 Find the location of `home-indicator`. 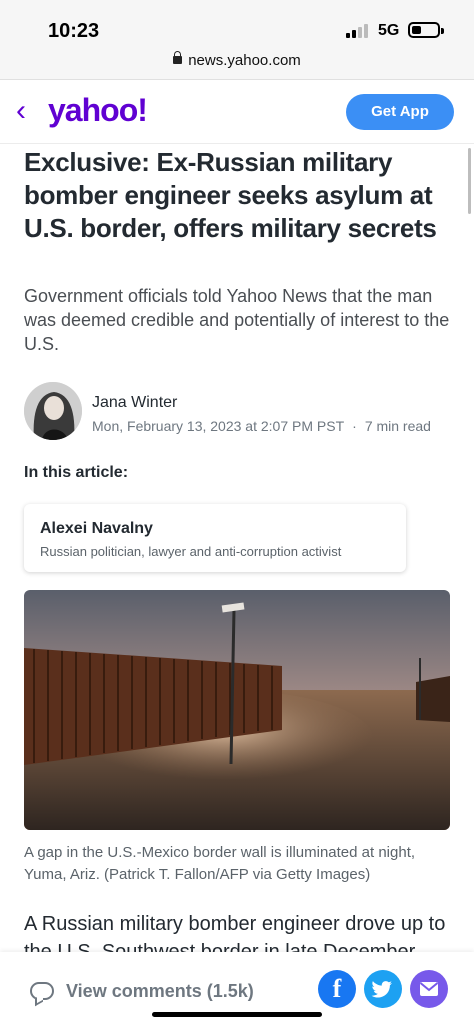

home-indicator is located at coordinates (237, 1014).